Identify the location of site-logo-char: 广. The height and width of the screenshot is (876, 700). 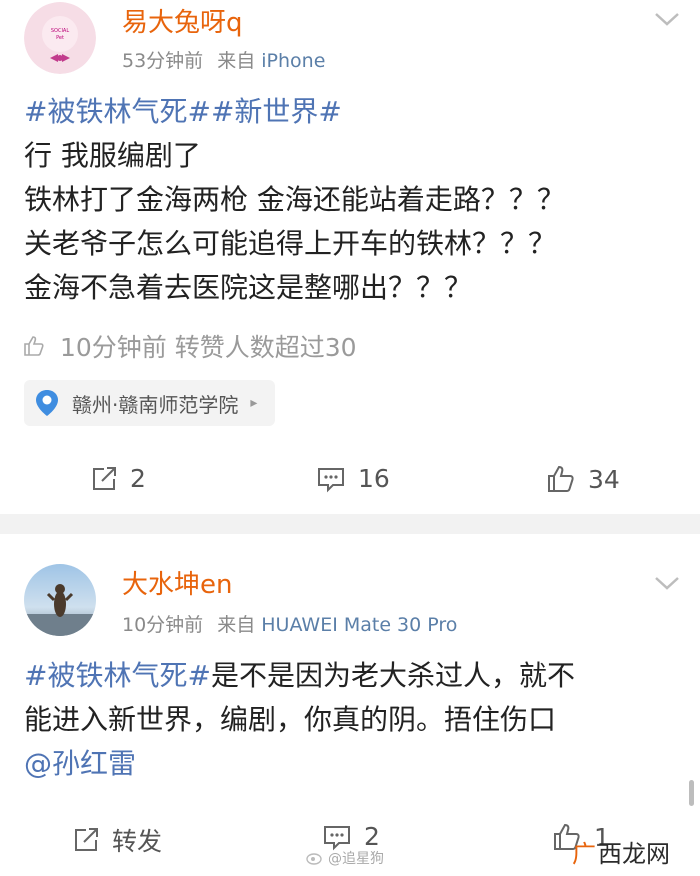
(584, 854).